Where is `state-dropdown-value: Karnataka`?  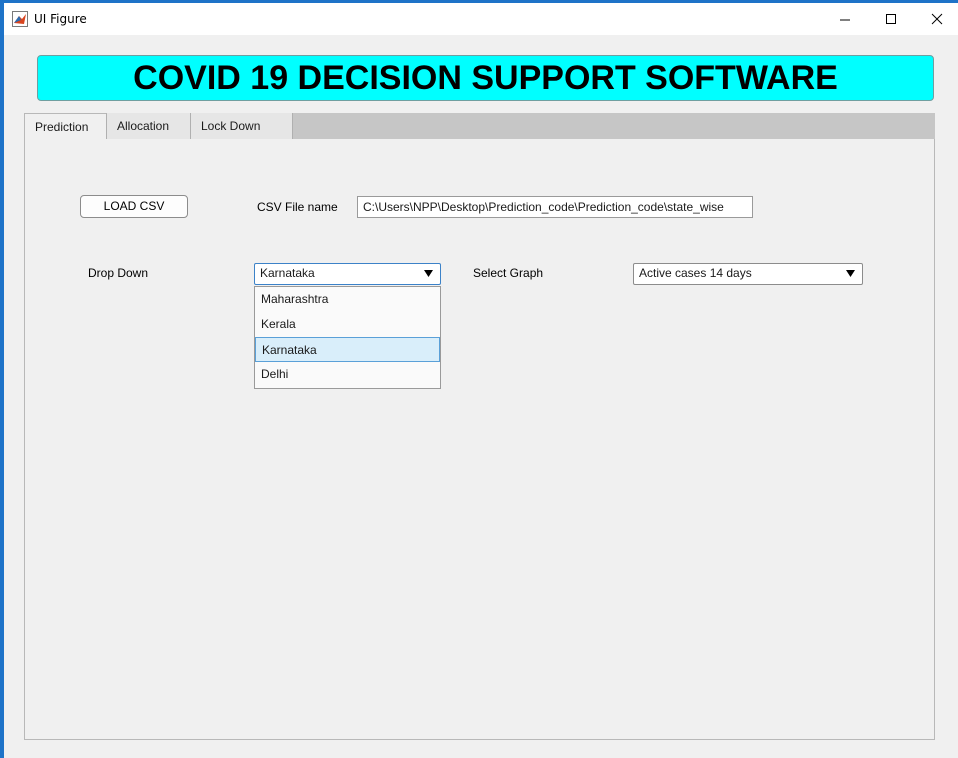 state-dropdown-value: Karnataka is located at coordinates (287, 273).